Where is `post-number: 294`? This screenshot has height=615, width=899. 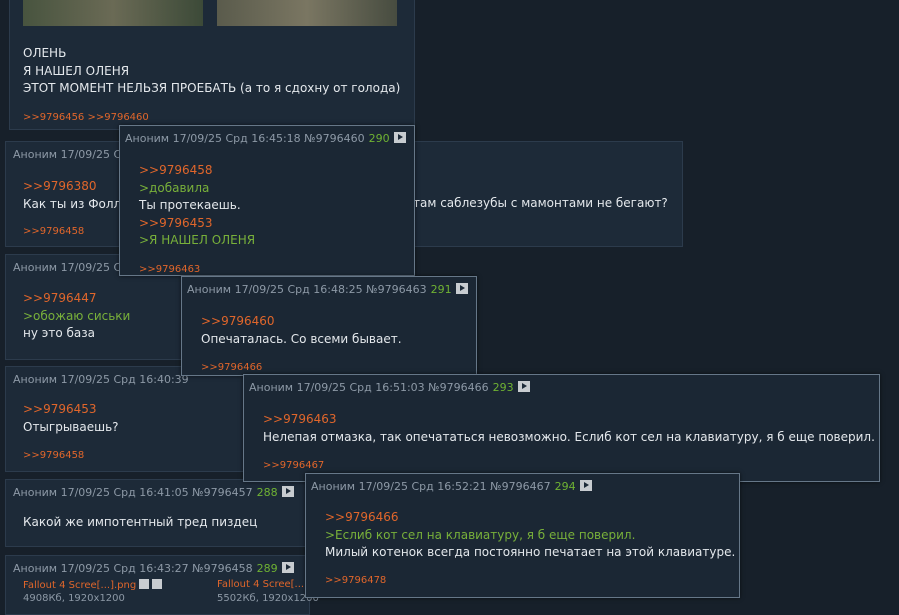
post-number: 294 is located at coordinates (565, 486).